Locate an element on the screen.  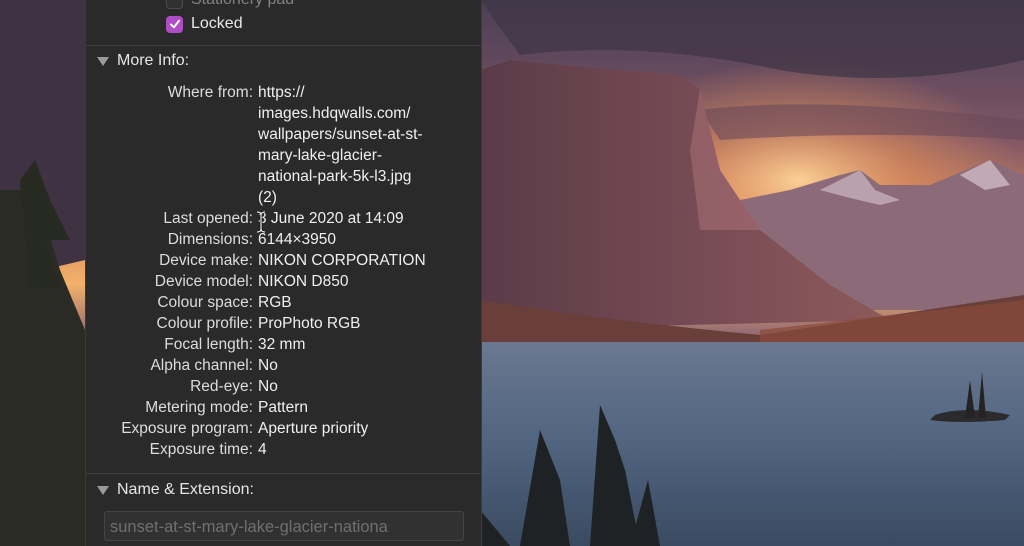
info-row: Dimensions: 6144×3950 is located at coordinates (284, 239).